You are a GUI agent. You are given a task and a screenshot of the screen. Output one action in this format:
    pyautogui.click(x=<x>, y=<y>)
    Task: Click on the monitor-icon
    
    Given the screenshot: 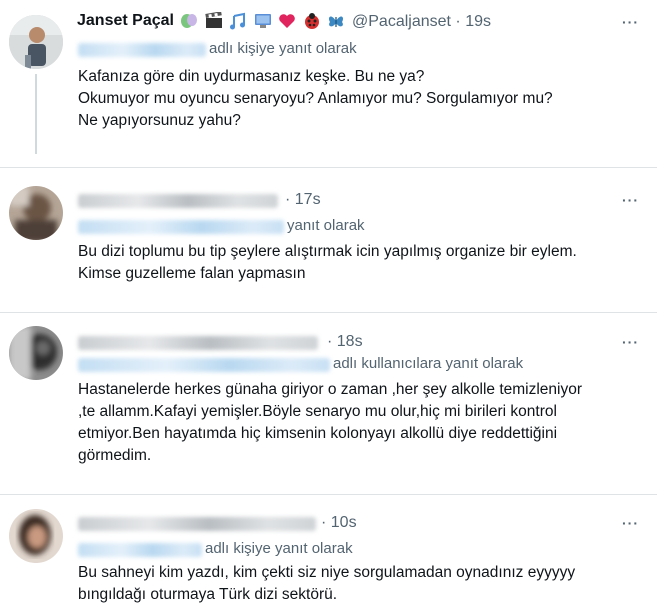 What is the action you would take?
    pyautogui.click(x=262, y=21)
    